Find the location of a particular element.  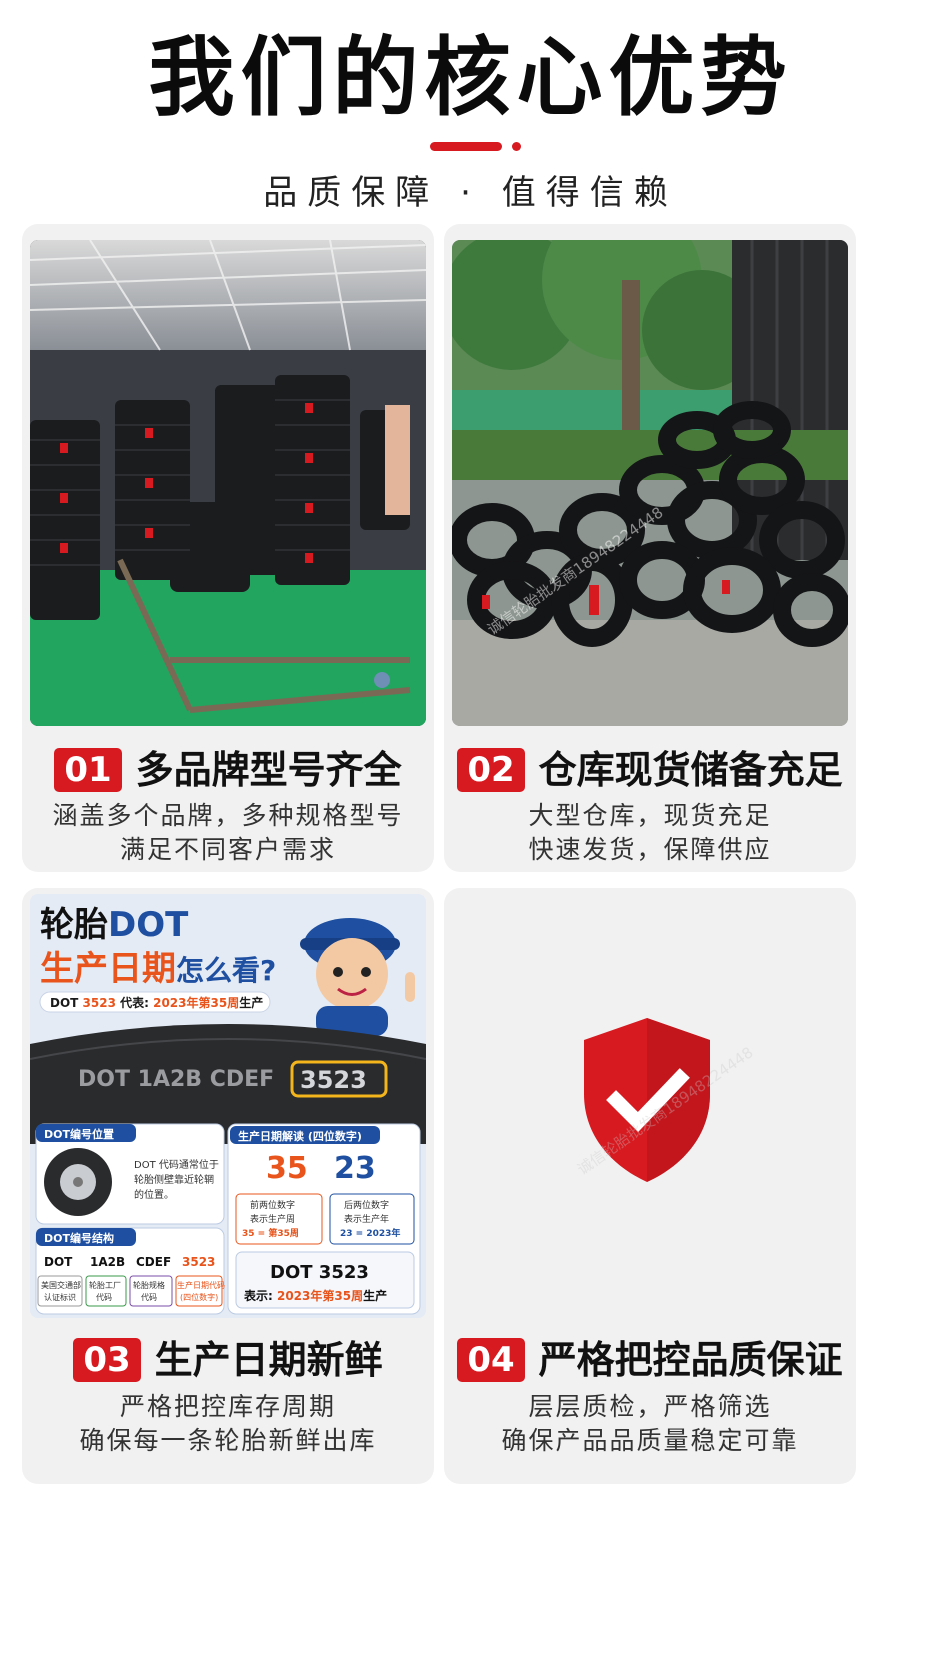

svg-text: 轮胎DOT is located at coordinates (114, 925).